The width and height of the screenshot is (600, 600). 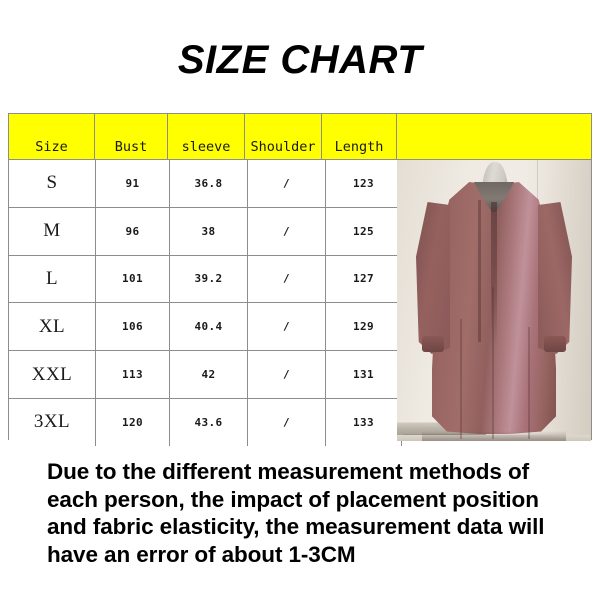 I want to click on page-title: SIZE CHART, so click(x=300, y=60).